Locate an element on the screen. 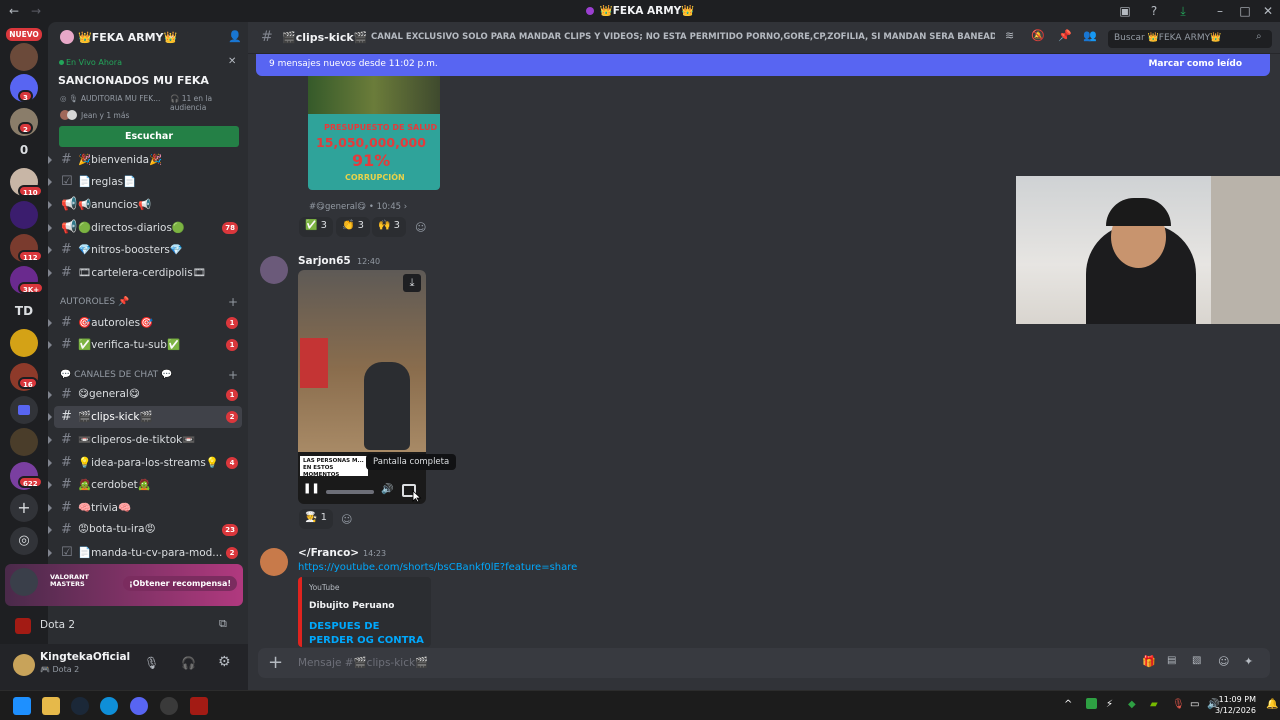  notifications-icon: 🔔 is located at coordinates (1272, 704).